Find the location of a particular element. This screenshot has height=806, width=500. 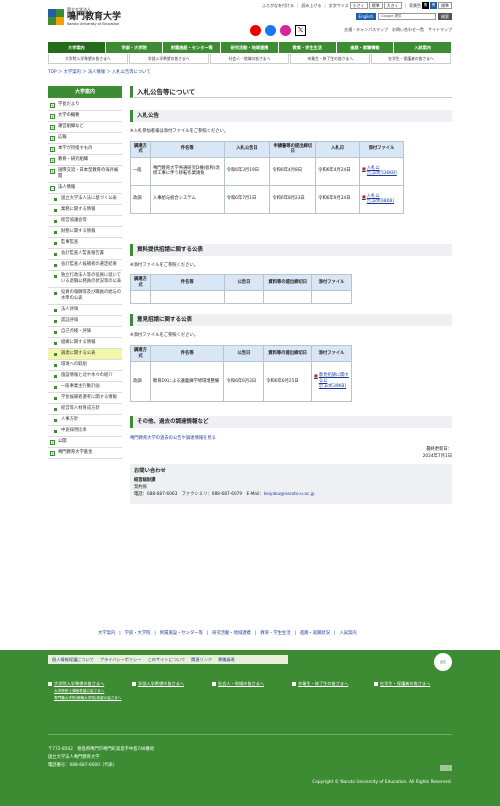

related-links-link: 関連リンク is located at coordinates (201, 659).